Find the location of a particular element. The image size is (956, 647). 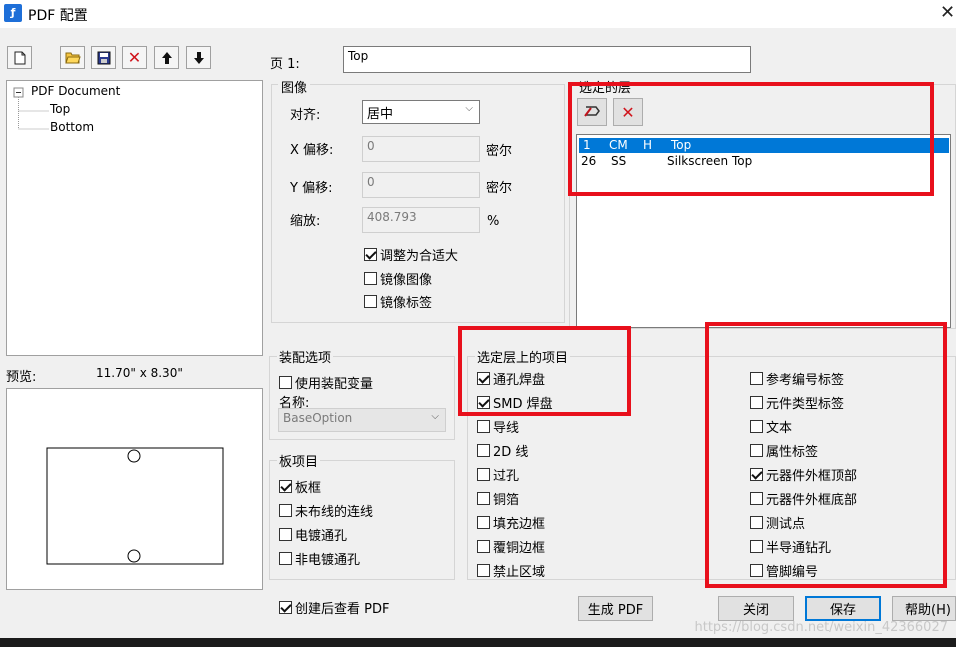

fit-checkbox-box is located at coordinates (370, 254).